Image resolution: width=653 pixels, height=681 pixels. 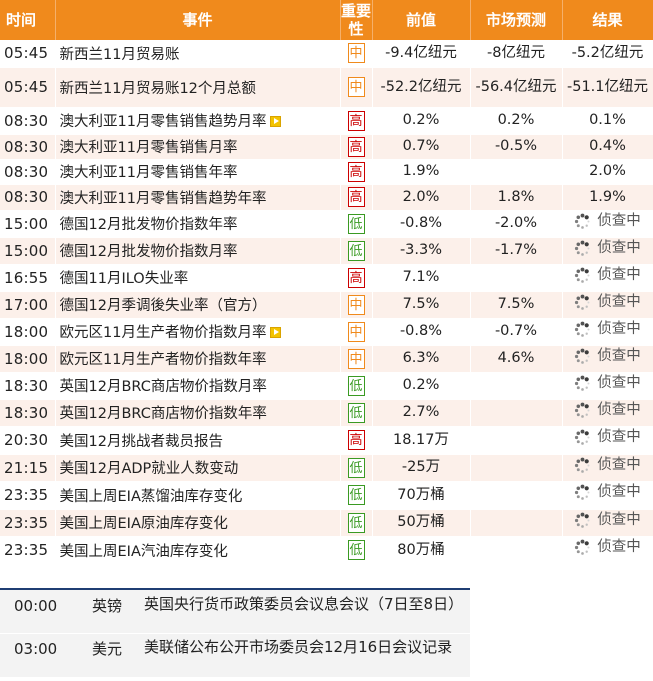 I want to click on event-name: 美国上周EIA原油库存变化, so click(x=143, y=524).